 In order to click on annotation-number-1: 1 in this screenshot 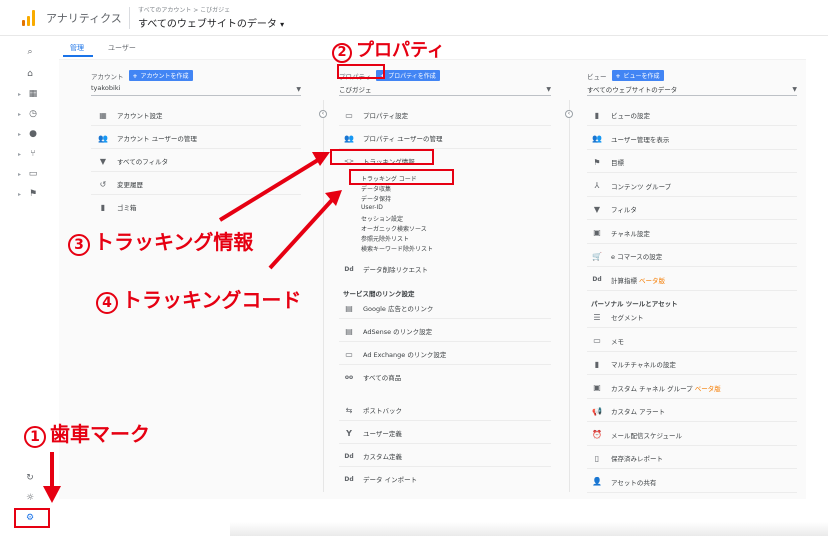, I will do `click(35, 437)`.